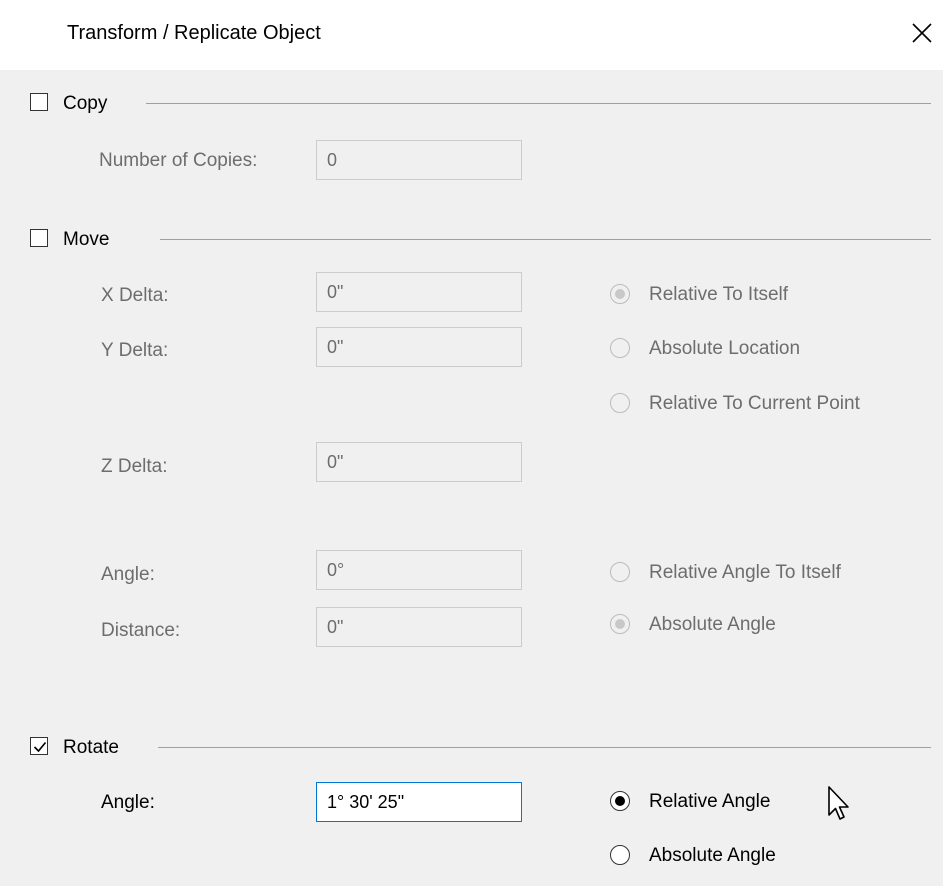 The image size is (943, 886). I want to click on rotate-section-label: Rotate, so click(91, 747).